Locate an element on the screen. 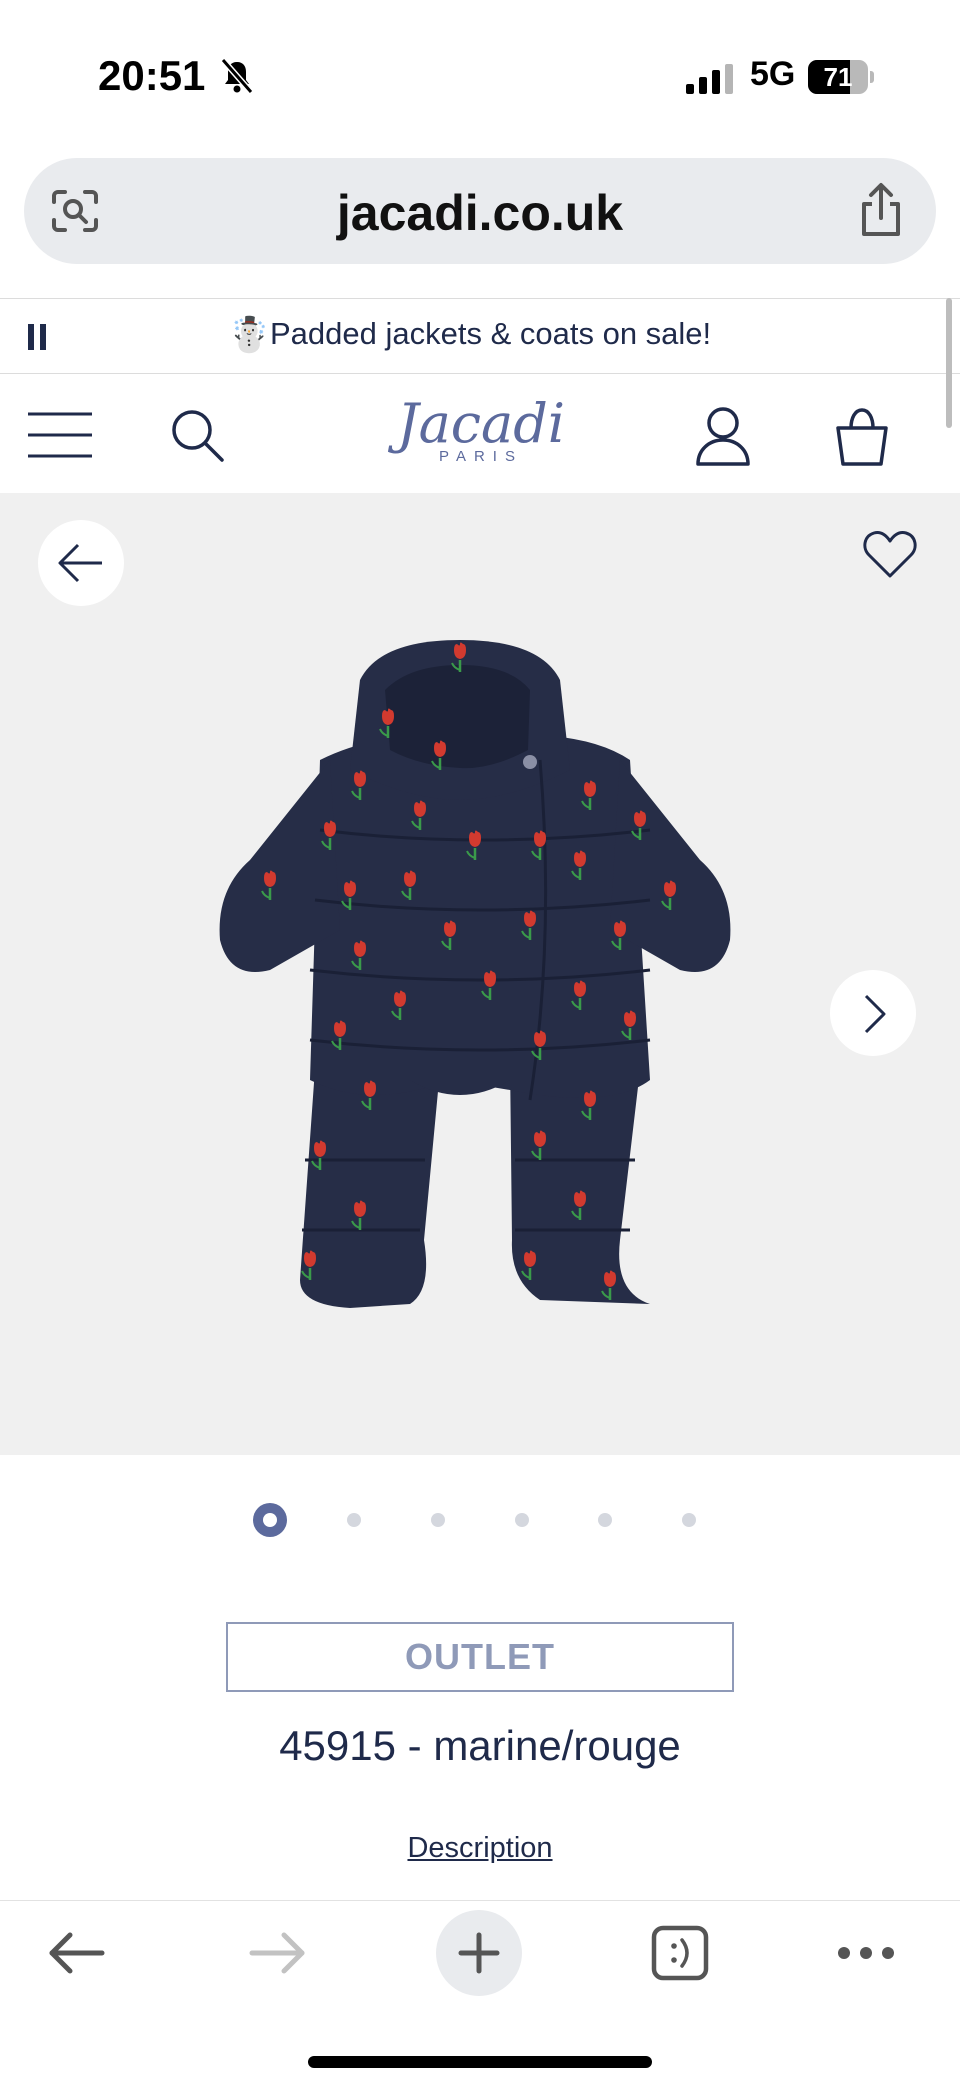  promo-text: Padded jackets & coats on sale! is located at coordinates (490, 334).